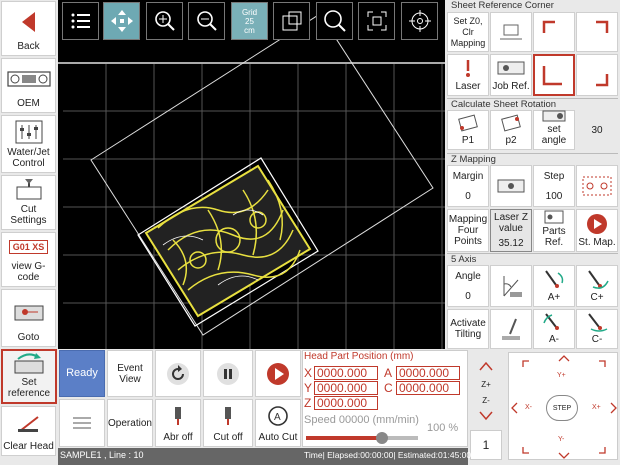 This screenshot has width=620, height=465. What do you see at coordinates (178, 423) in the screenshot?
I see `abr-off-button: Abr off` at bounding box center [178, 423].